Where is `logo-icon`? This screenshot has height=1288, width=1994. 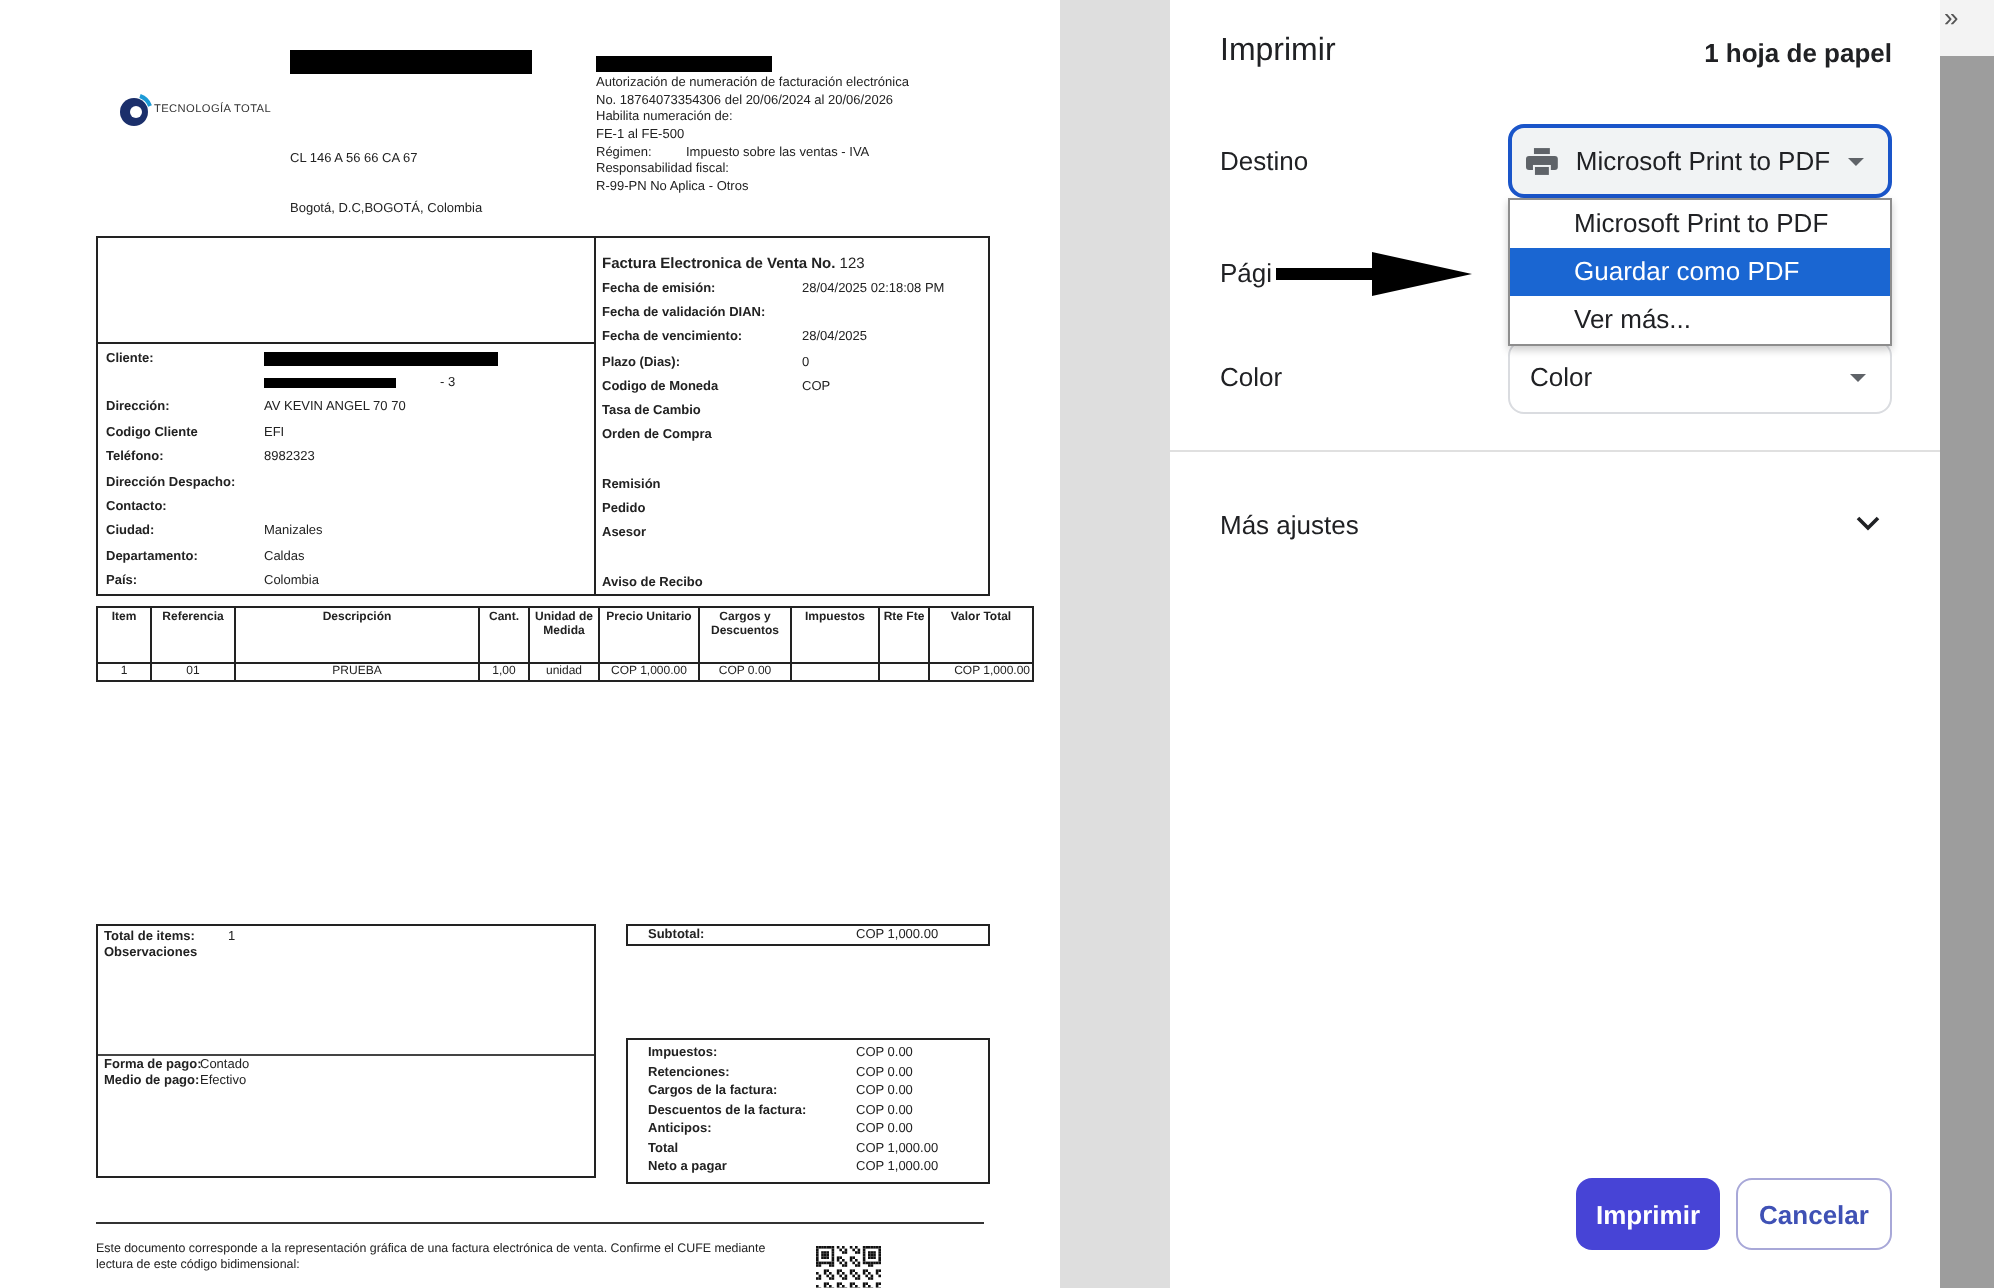
logo-icon is located at coordinates (134, 110).